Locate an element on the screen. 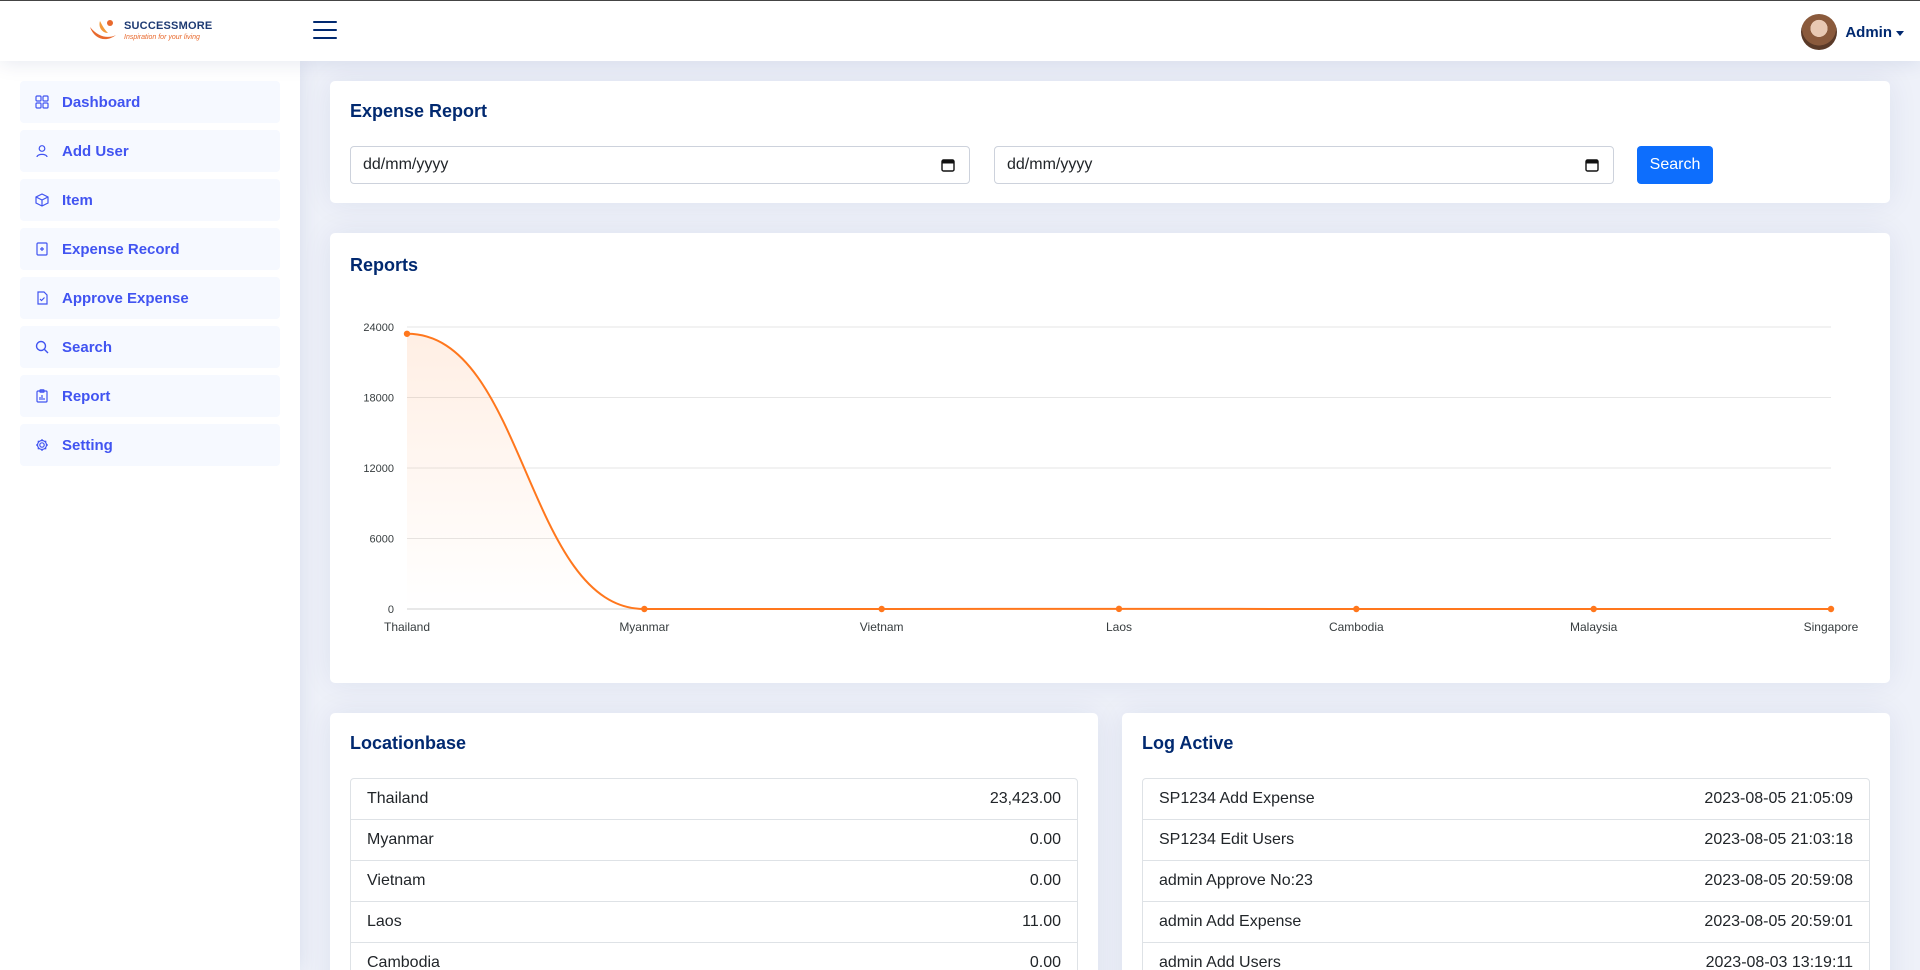 This screenshot has width=1920, height=970. sidebar-item-search: Search is located at coordinates (150, 347).